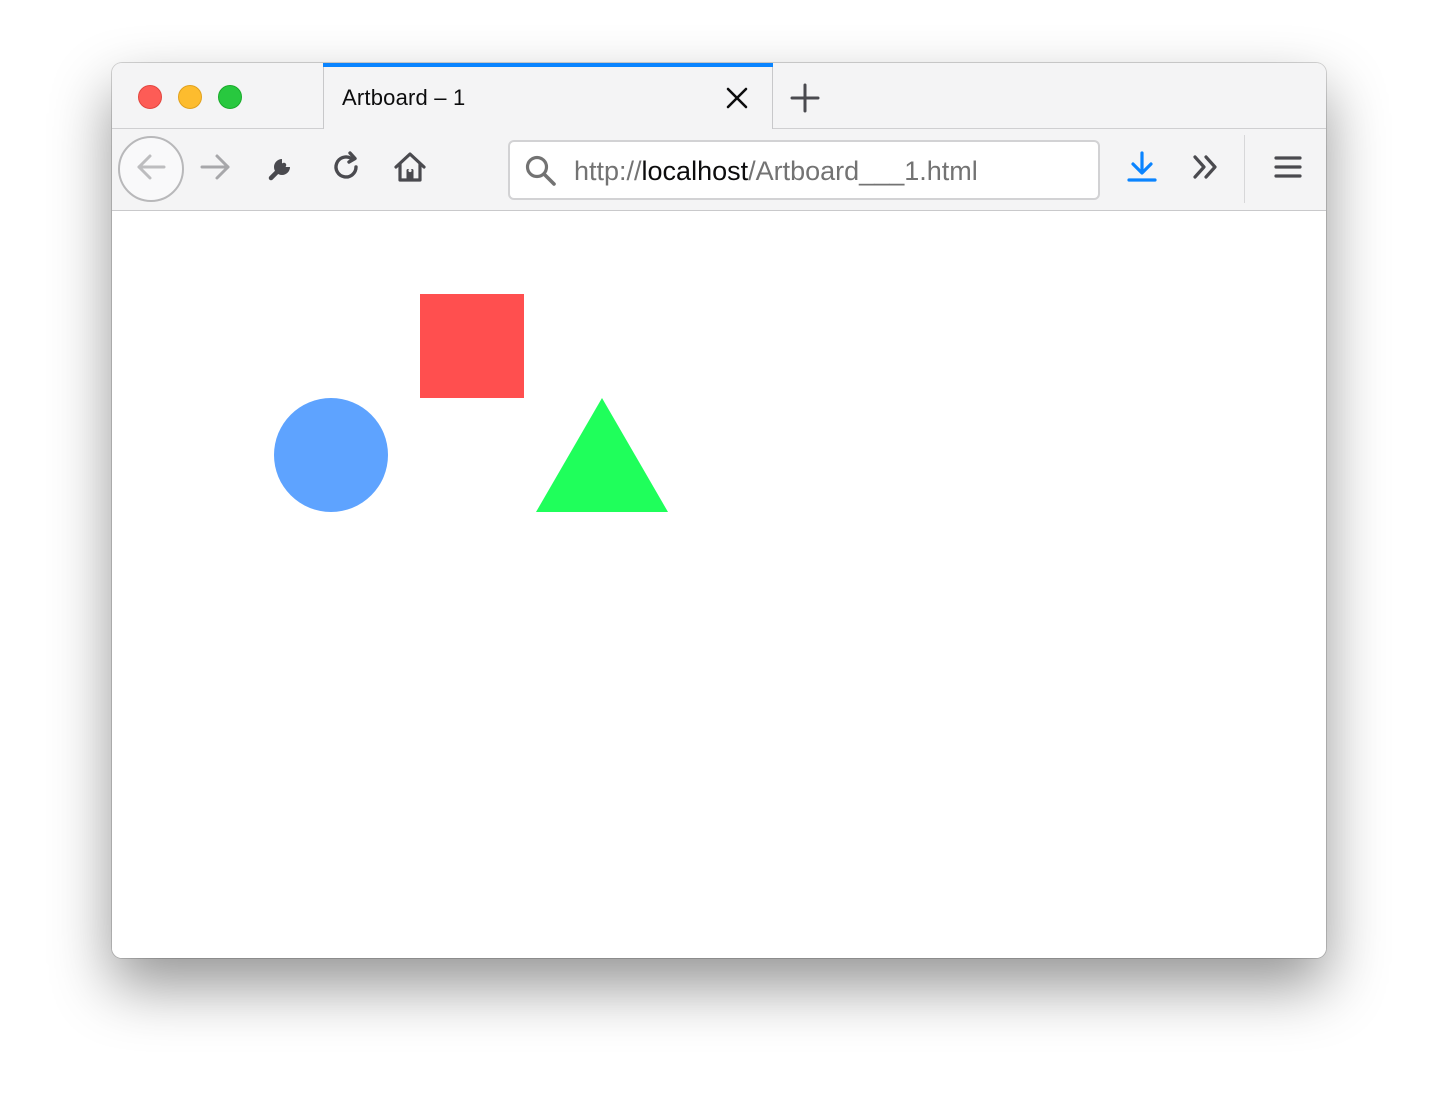  I want to click on back-button, so click(151, 169).